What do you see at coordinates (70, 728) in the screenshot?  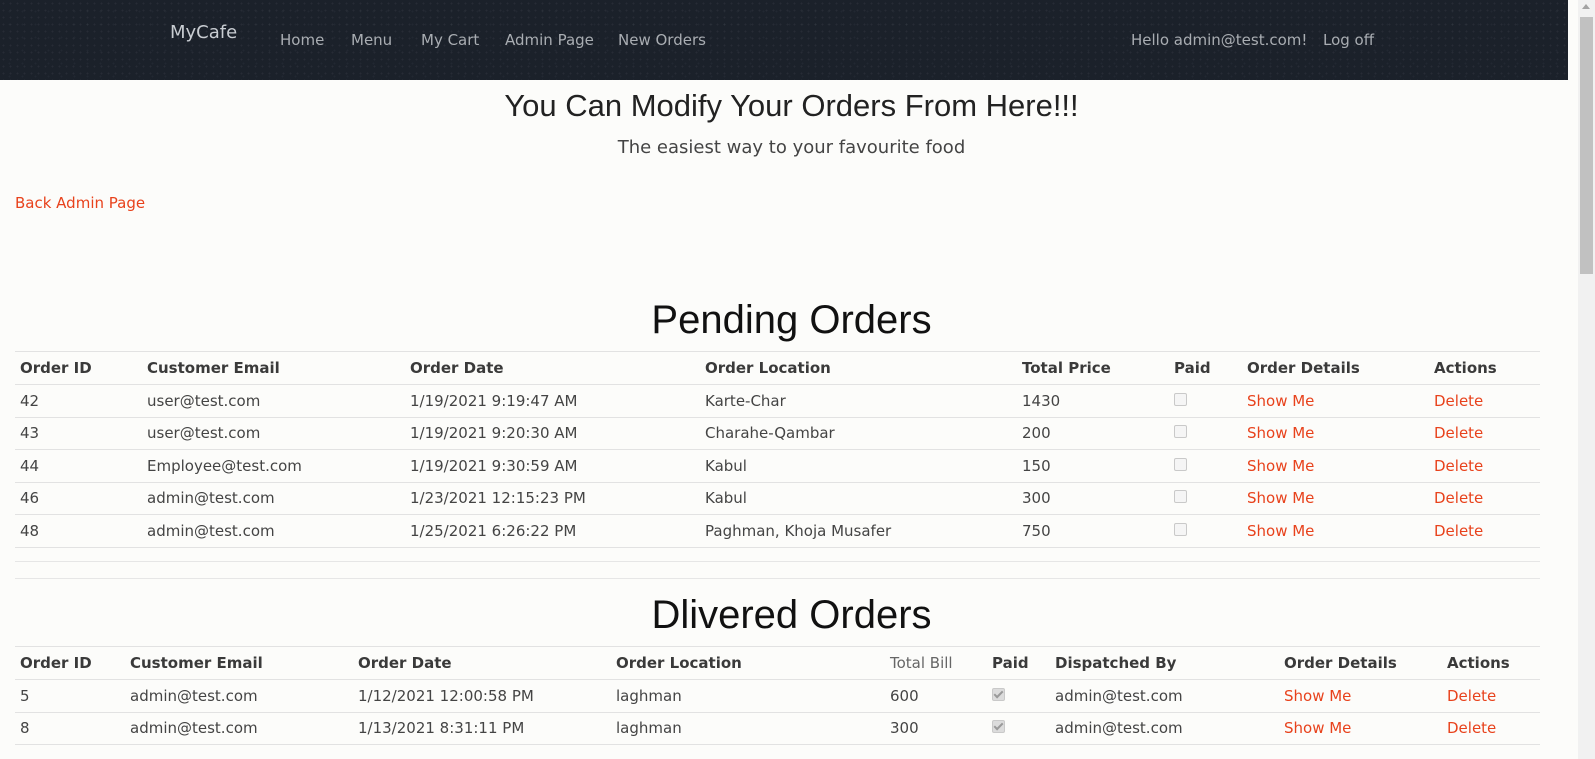 I see `order-id: 8` at bounding box center [70, 728].